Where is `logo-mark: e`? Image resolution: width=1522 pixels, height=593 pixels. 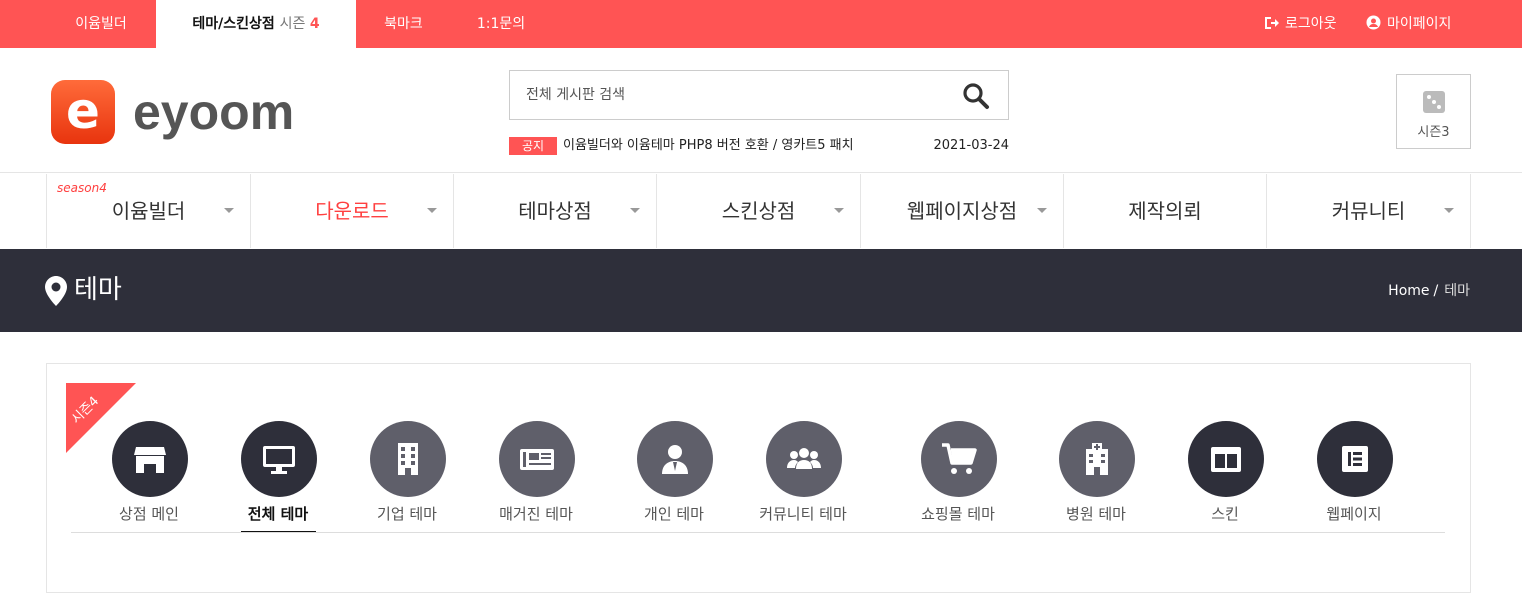 logo-mark: e is located at coordinates (83, 112).